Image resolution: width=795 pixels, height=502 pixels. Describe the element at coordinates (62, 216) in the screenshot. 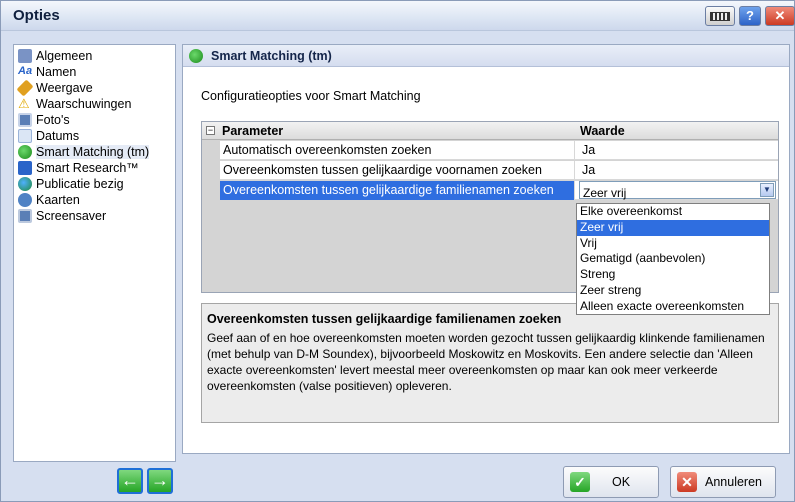

I see `sidebar-item-screensaver: Screensaver` at that location.